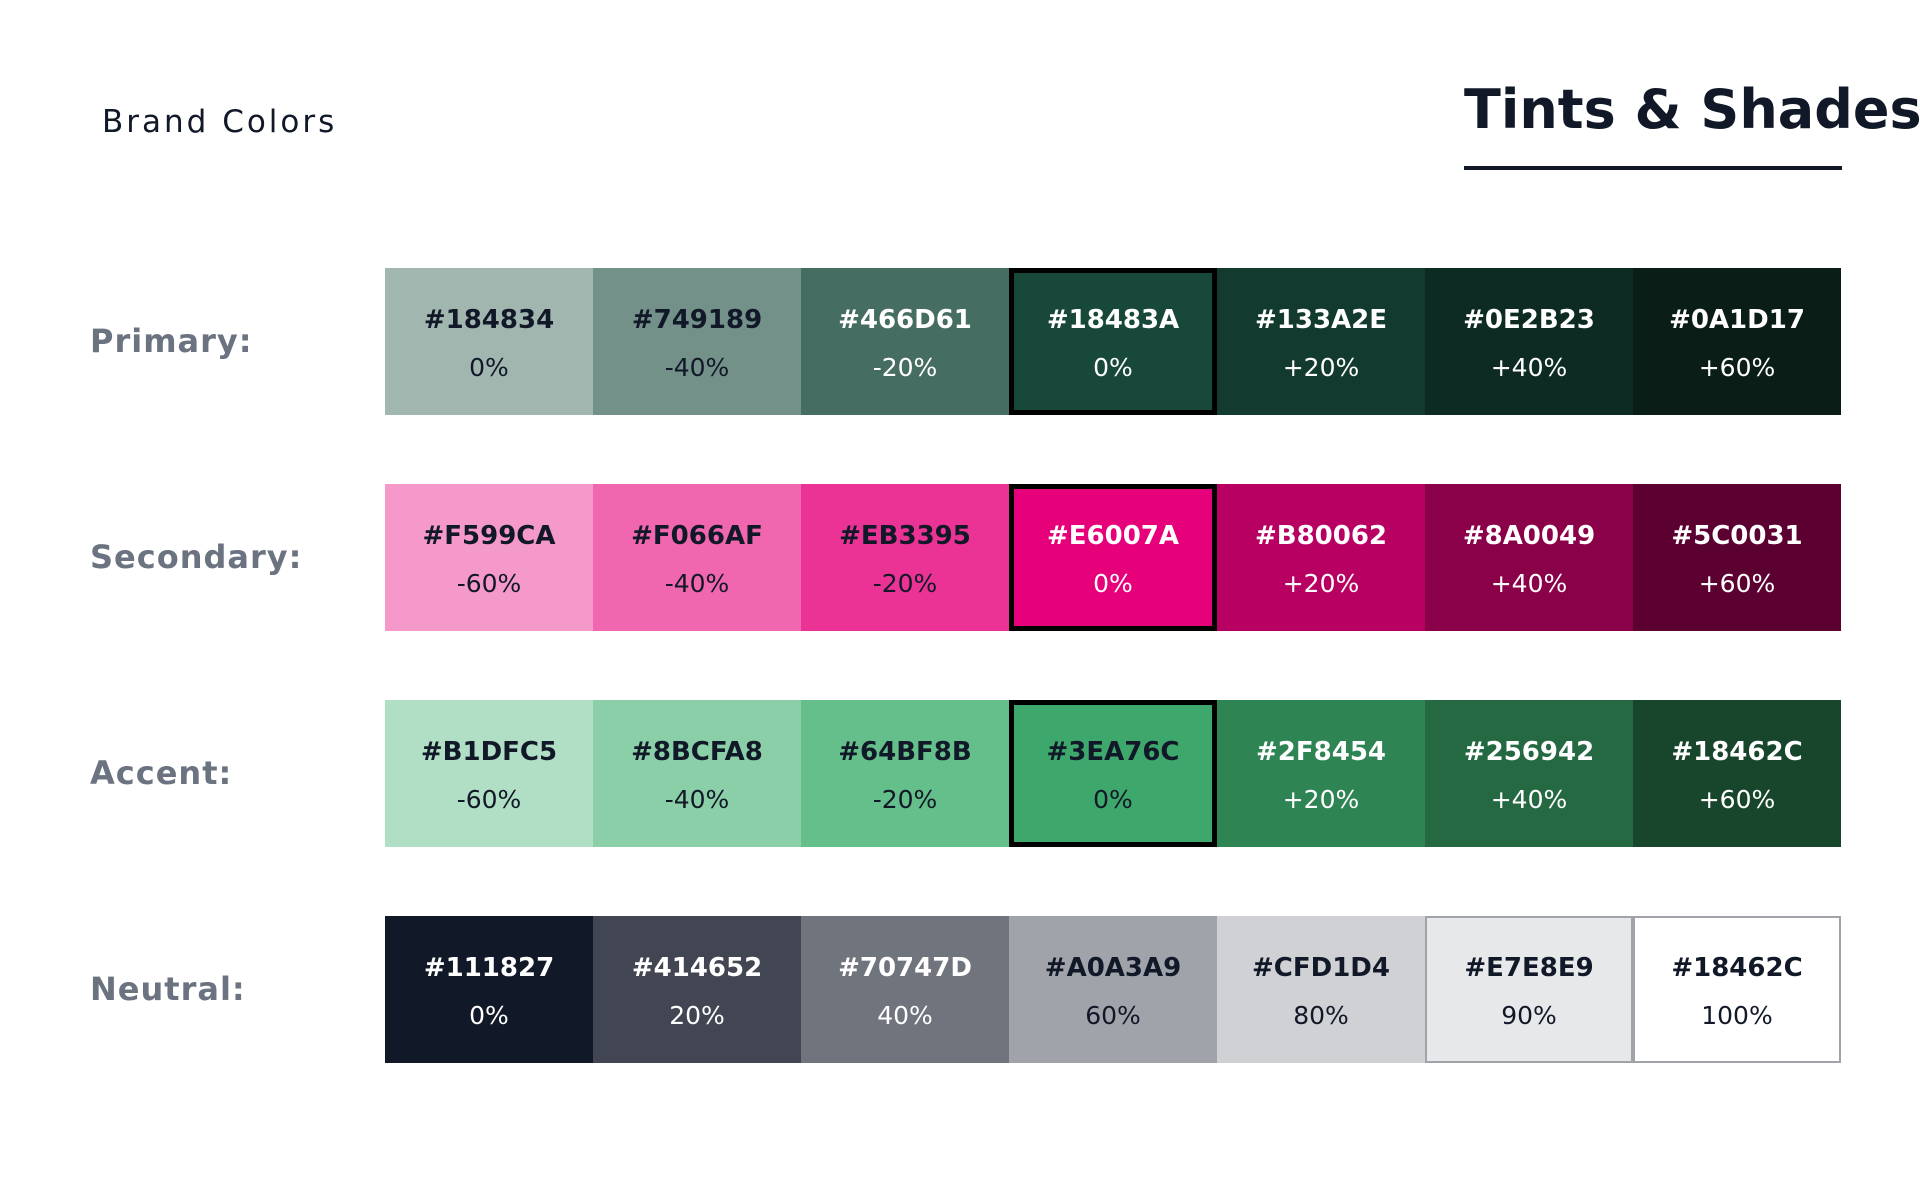  I want to click on swatch-hex-code: #F066AF, so click(697, 536).